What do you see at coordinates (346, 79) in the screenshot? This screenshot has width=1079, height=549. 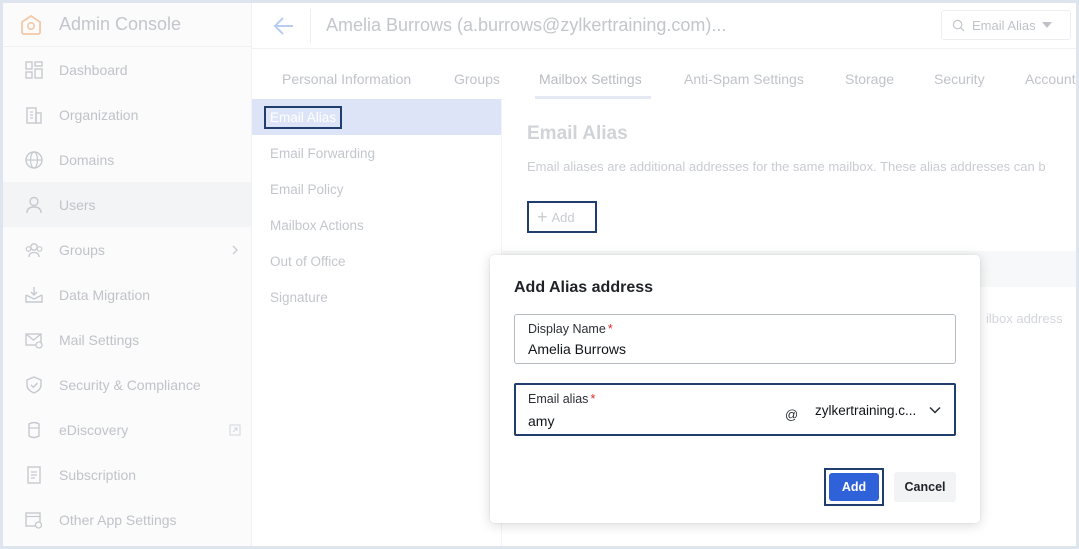 I see `tab-personal-information: Personal Information` at bounding box center [346, 79].